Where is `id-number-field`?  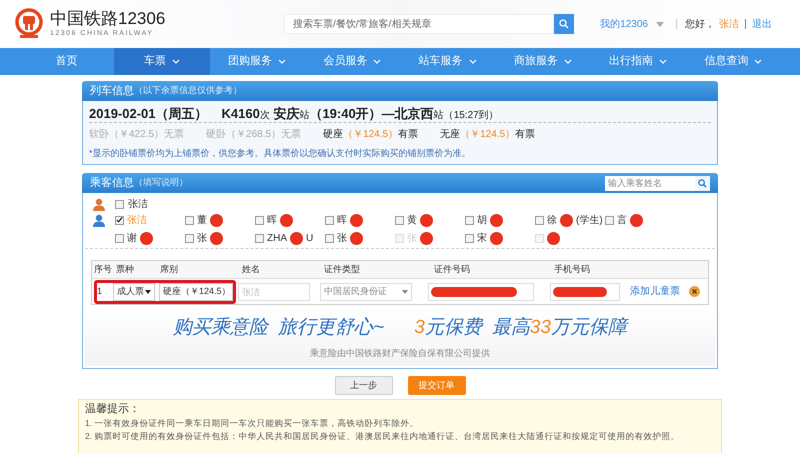 id-number-field is located at coordinates (481, 291).